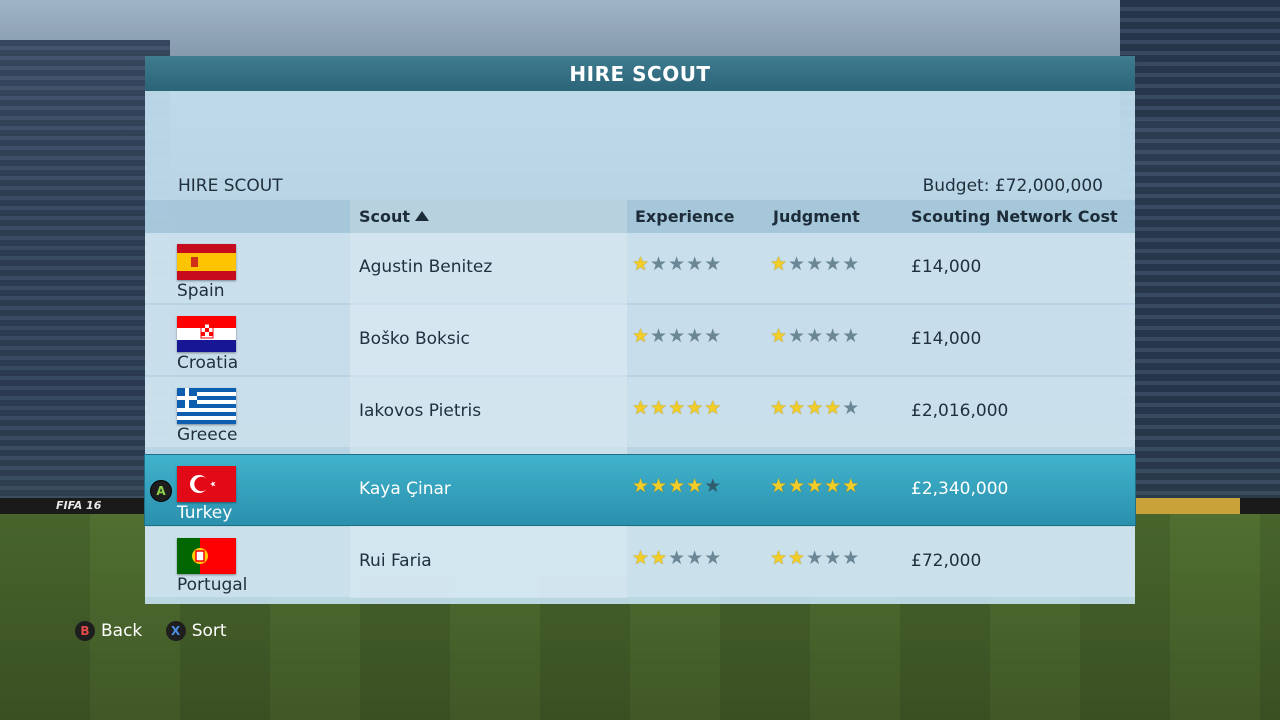 Image resolution: width=1280 pixels, height=720 pixels. Describe the element at coordinates (206, 406) in the screenshot. I see `greece-flag-icon` at that location.